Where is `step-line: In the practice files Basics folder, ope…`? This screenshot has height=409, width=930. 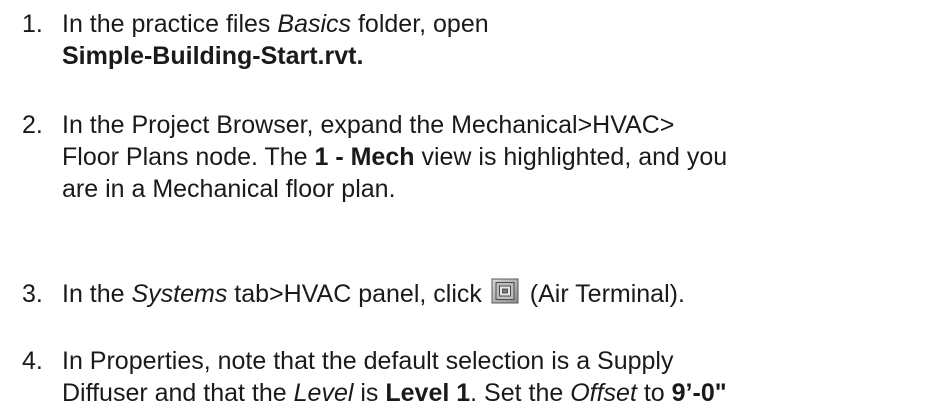 step-line: In the practice files Basics folder, ope… is located at coordinates (275, 24).